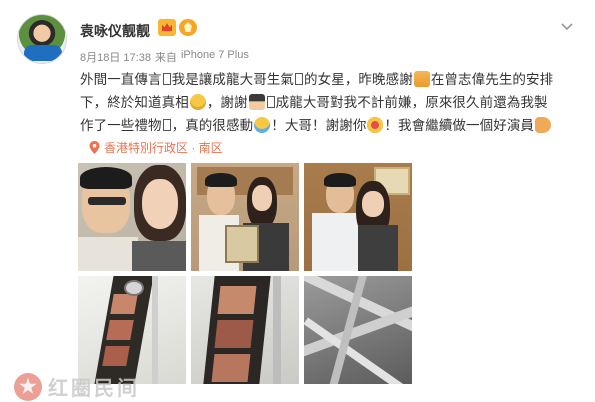 The width and height of the screenshot is (595, 402). I want to click on content-line-2: 下，終於知道真相 ，謝謝 成龍大哥對我不計前嫌，原來很久前還為我製, so click(330, 102).